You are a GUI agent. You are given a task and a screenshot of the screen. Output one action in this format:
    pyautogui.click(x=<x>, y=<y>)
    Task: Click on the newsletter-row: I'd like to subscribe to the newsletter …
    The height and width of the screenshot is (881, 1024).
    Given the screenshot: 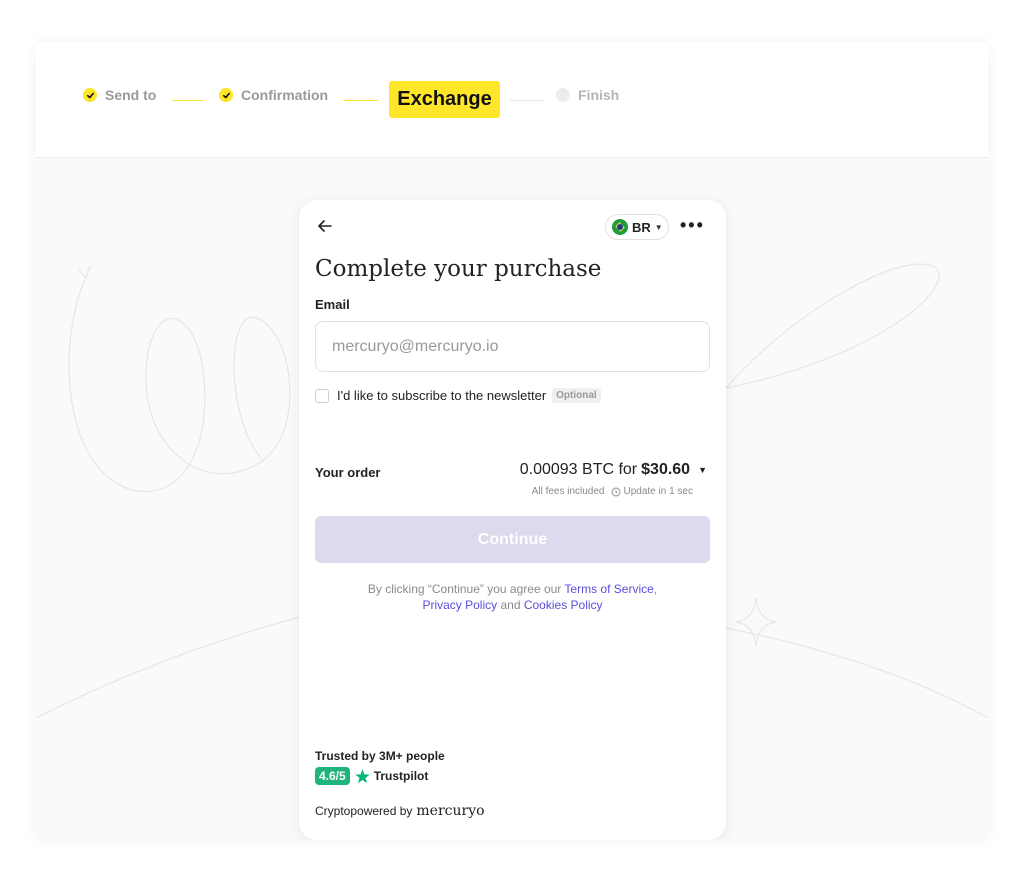 What is the action you would take?
    pyautogui.click(x=458, y=395)
    